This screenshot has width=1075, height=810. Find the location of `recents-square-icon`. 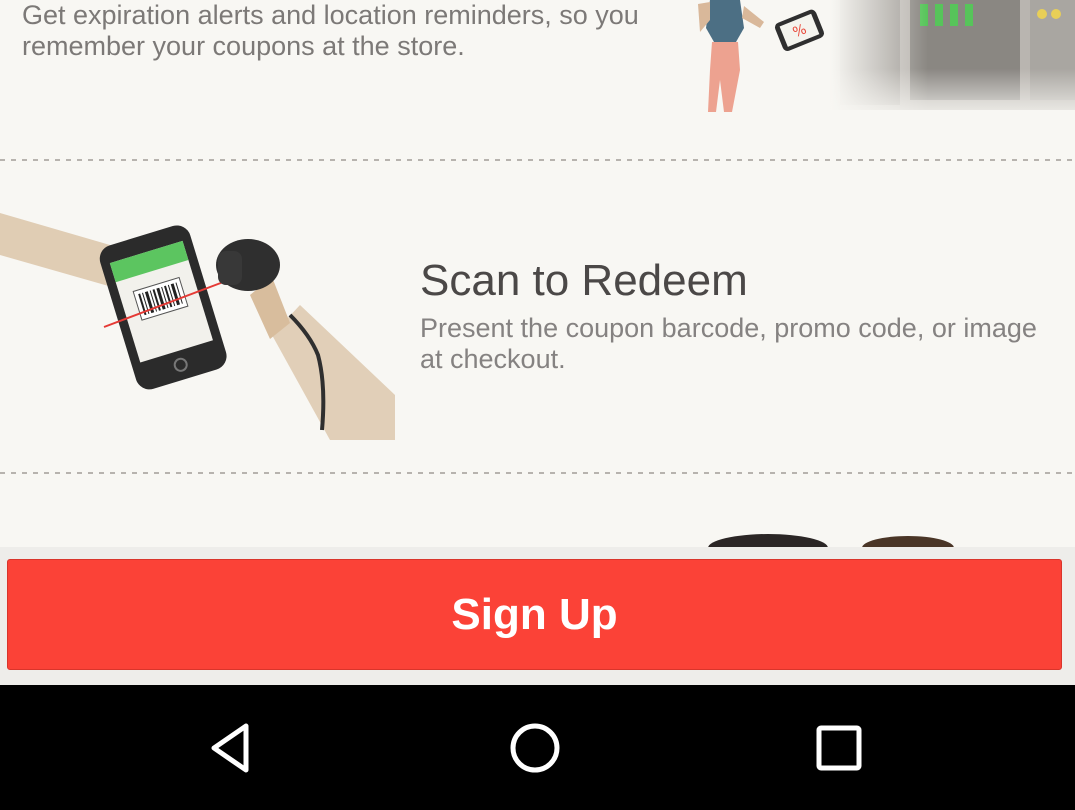

recents-square-icon is located at coordinates (839, 748).